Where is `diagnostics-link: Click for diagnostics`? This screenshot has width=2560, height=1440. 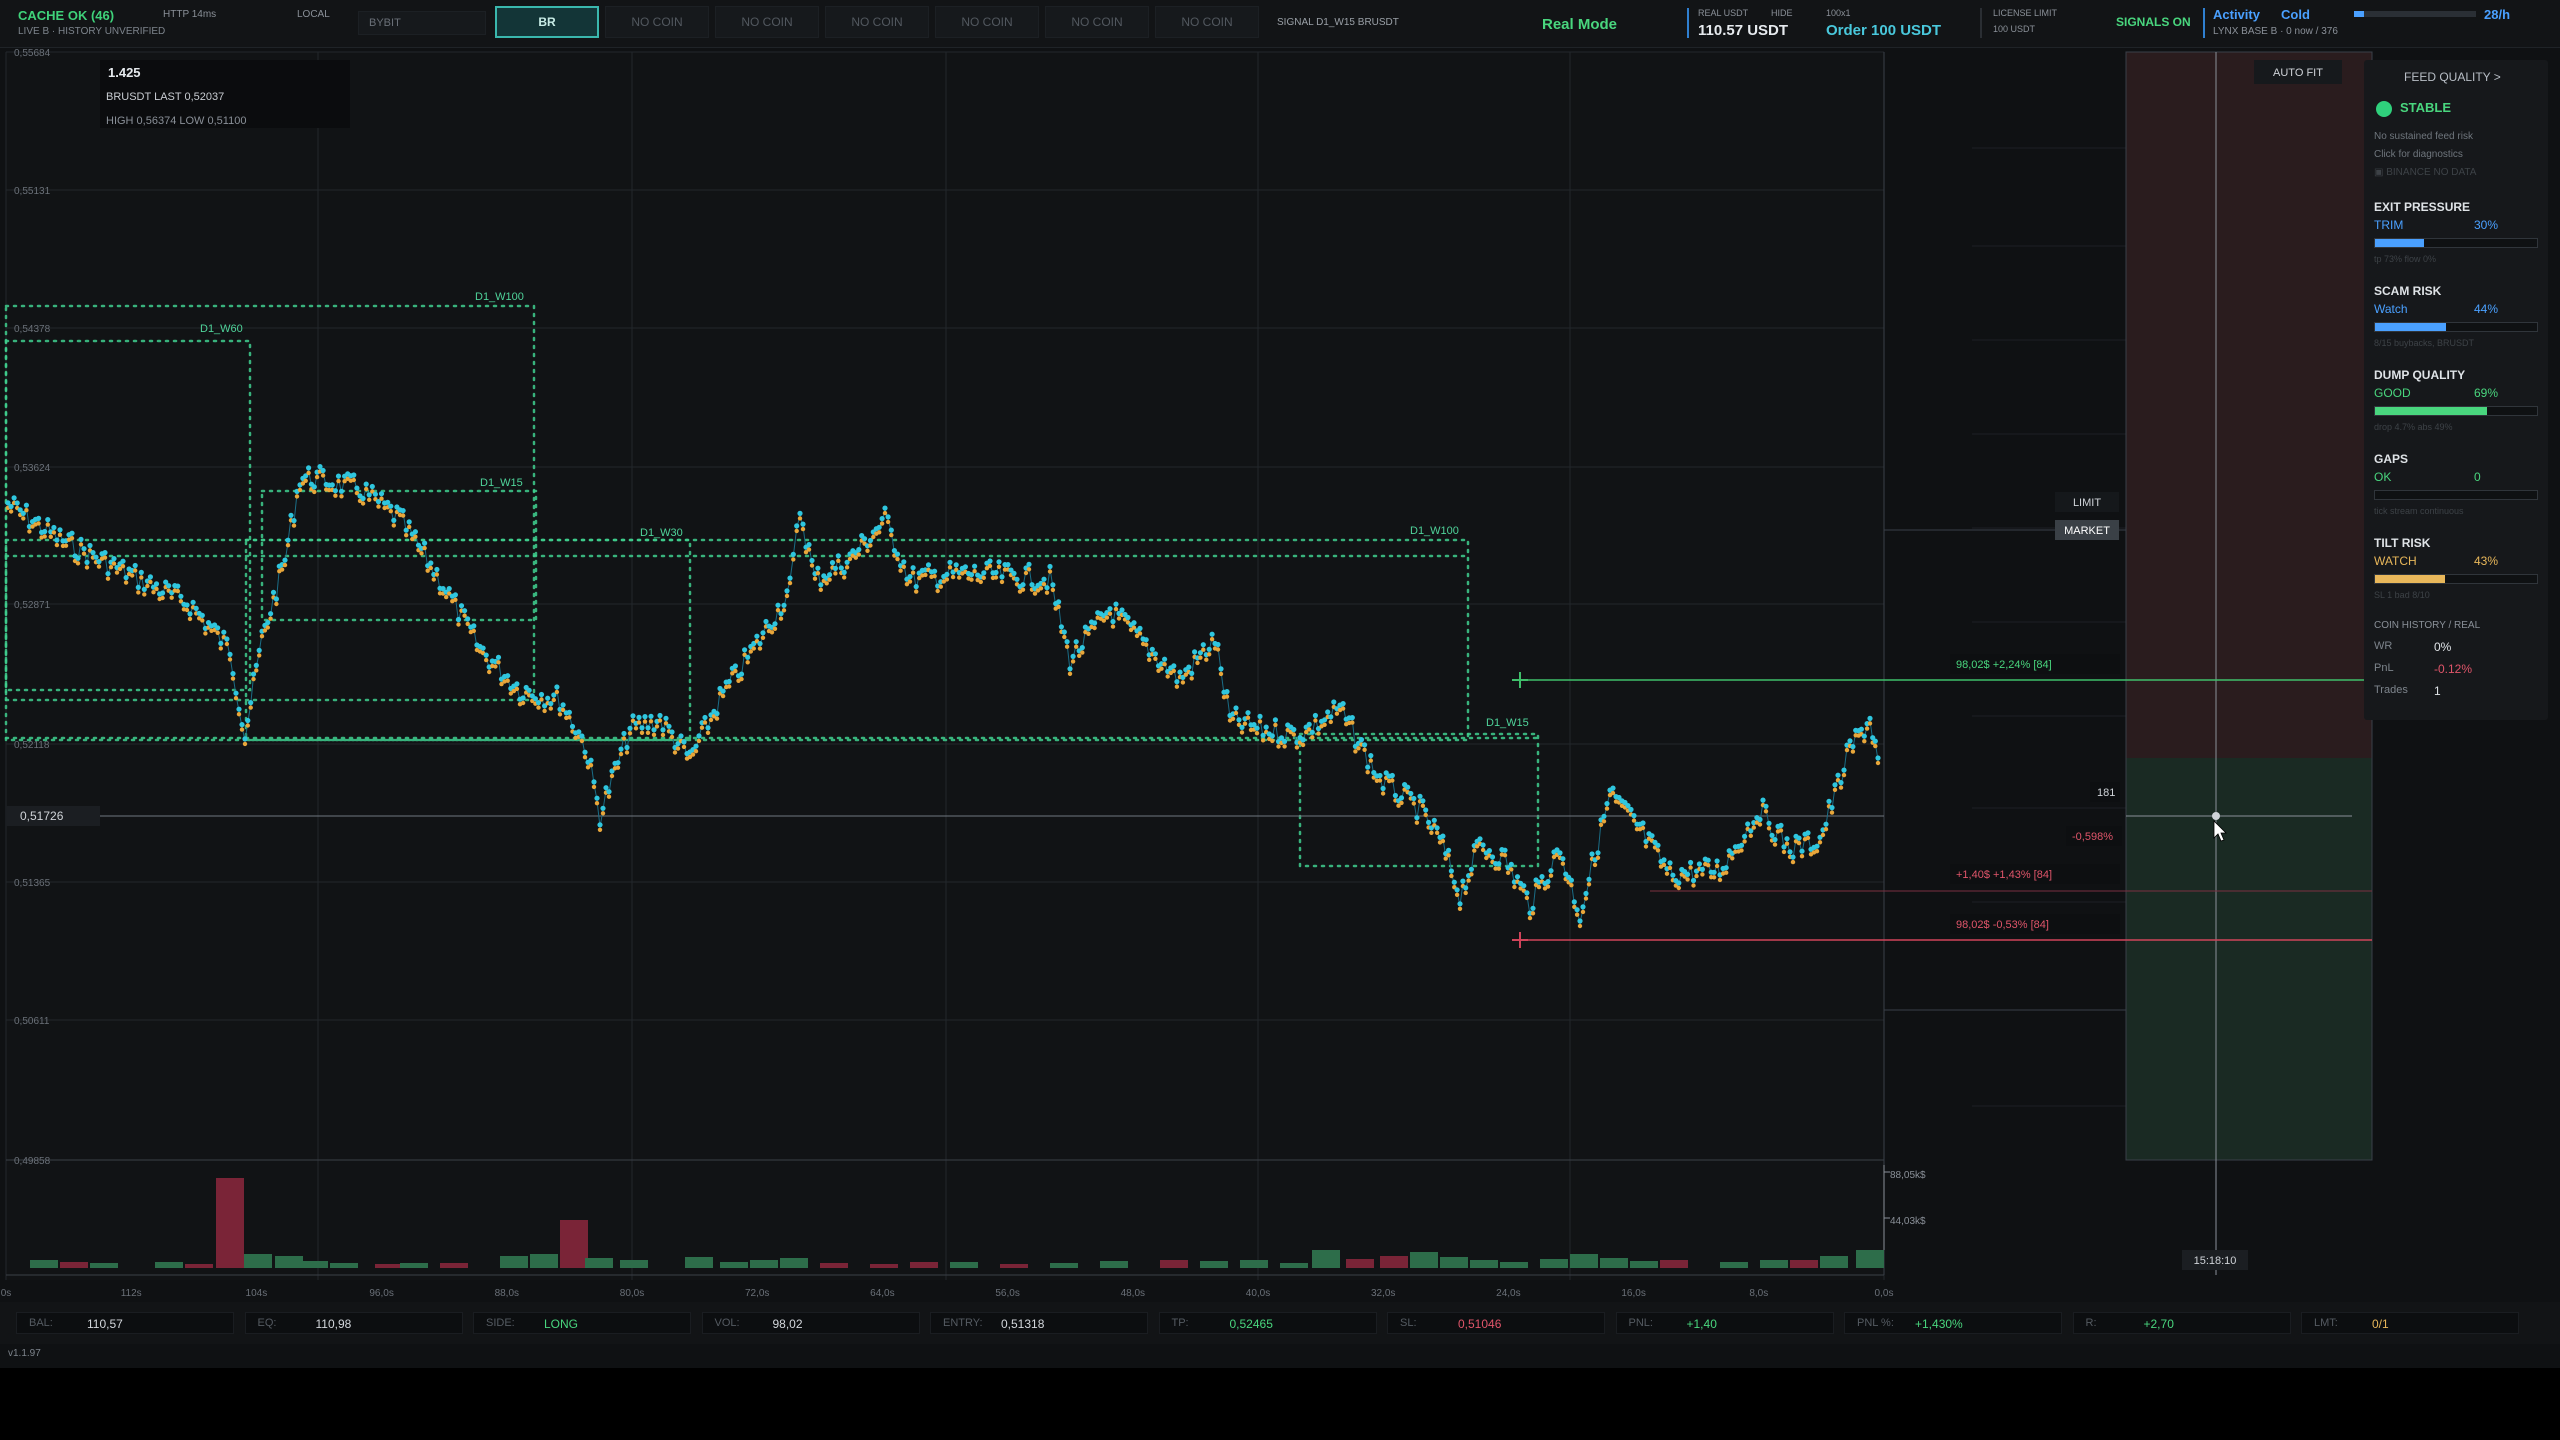 diagnostics-link: Click for diagnostics is located at coordinates (2418, 154).